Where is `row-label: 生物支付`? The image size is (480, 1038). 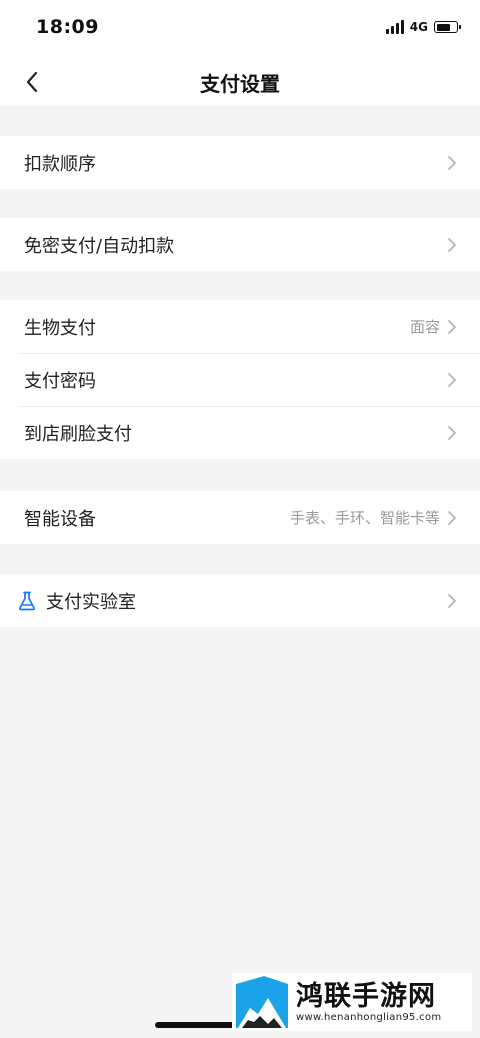 row-label: 生物支付 is located at coordinates (60, 328).